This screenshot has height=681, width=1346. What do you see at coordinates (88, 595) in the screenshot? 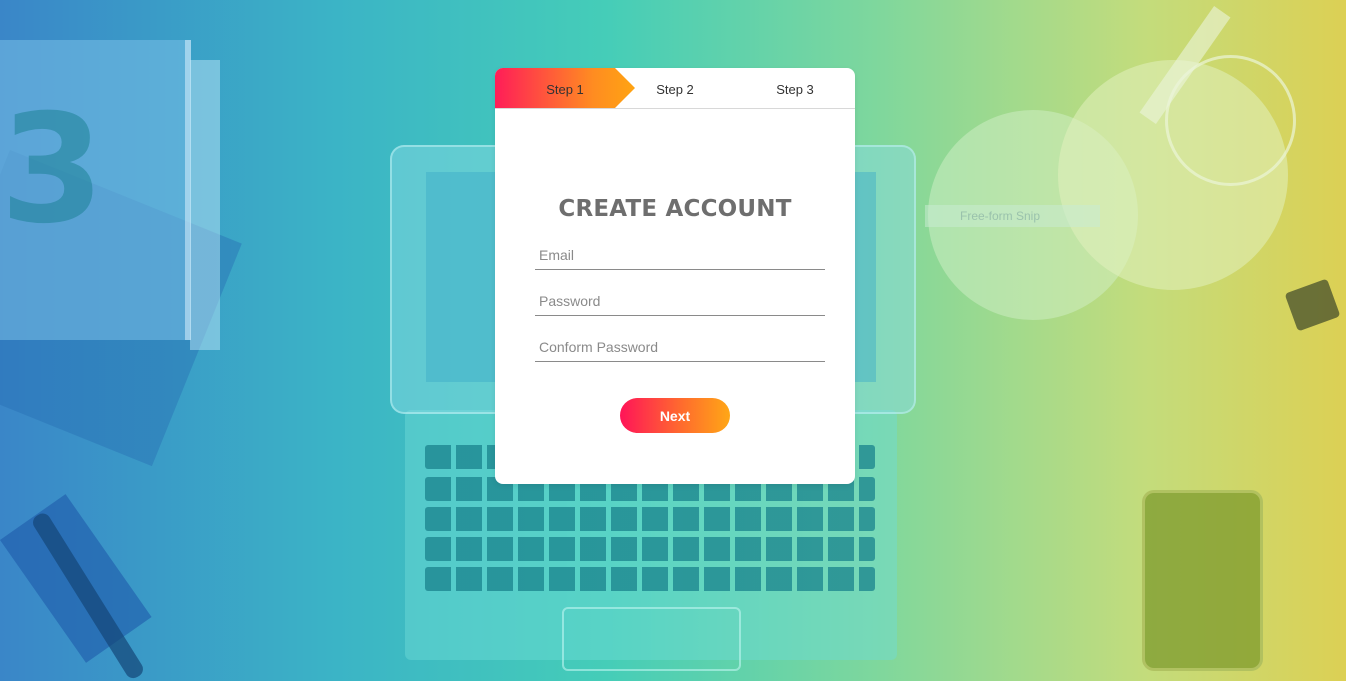
I see `background-pen` at bounding box center [88, 595].